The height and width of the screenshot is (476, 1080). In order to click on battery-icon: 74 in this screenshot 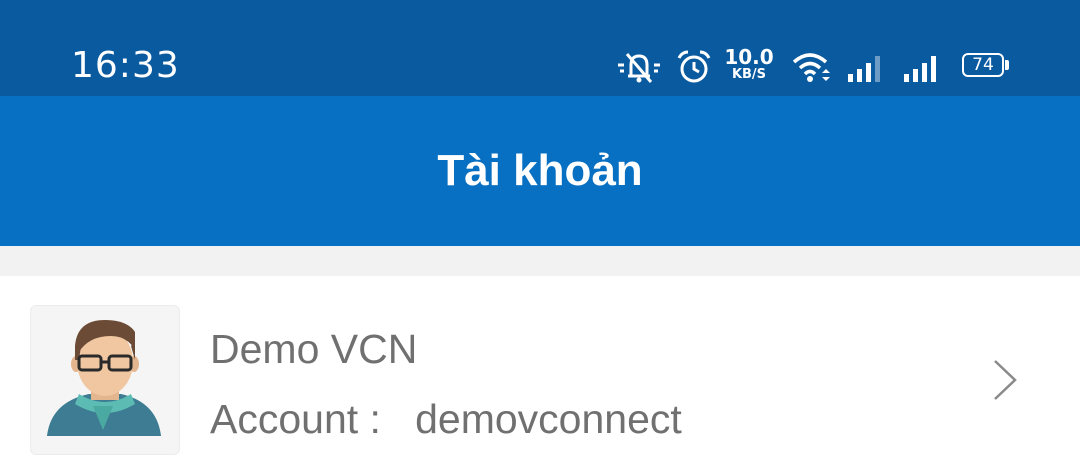, I will do `click(983, 65)`.